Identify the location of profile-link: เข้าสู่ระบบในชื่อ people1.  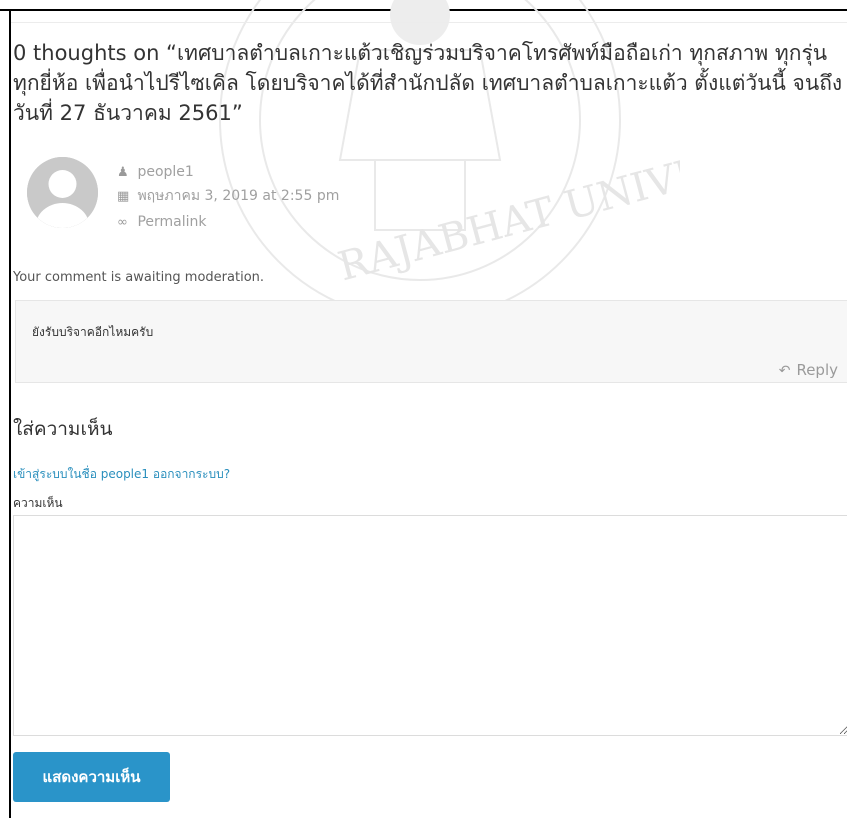
(81, 474).